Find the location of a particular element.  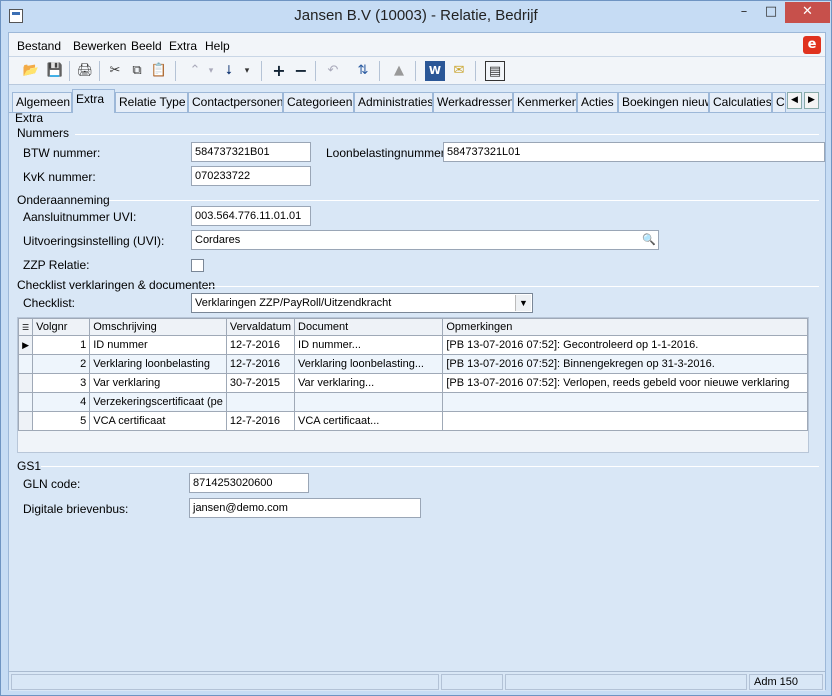

paste-icon: 📋 is located at coordinates (159, 71).